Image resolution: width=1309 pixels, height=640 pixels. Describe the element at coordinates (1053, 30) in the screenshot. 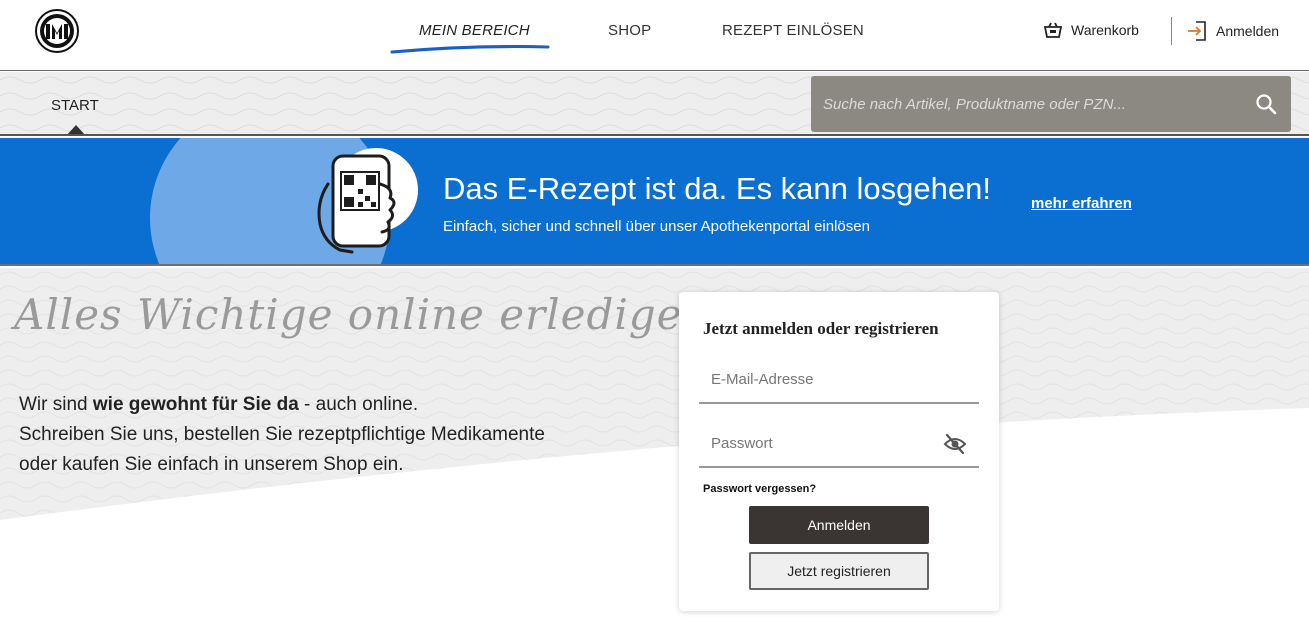

I see `basket-icon` at that location.